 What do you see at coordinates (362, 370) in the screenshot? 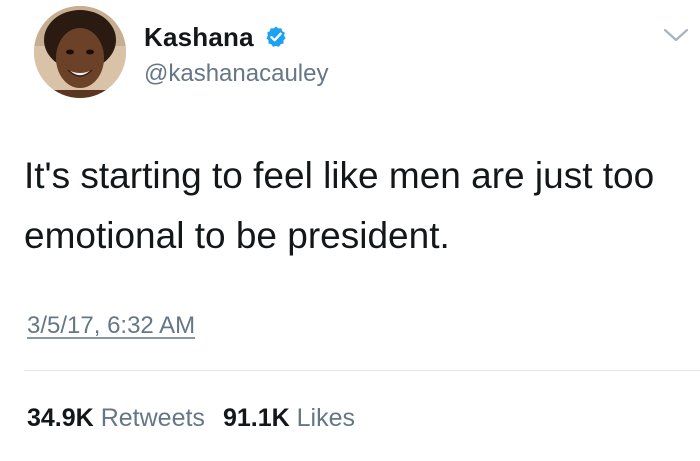
I see `divider` at bounding box center [362, 370].